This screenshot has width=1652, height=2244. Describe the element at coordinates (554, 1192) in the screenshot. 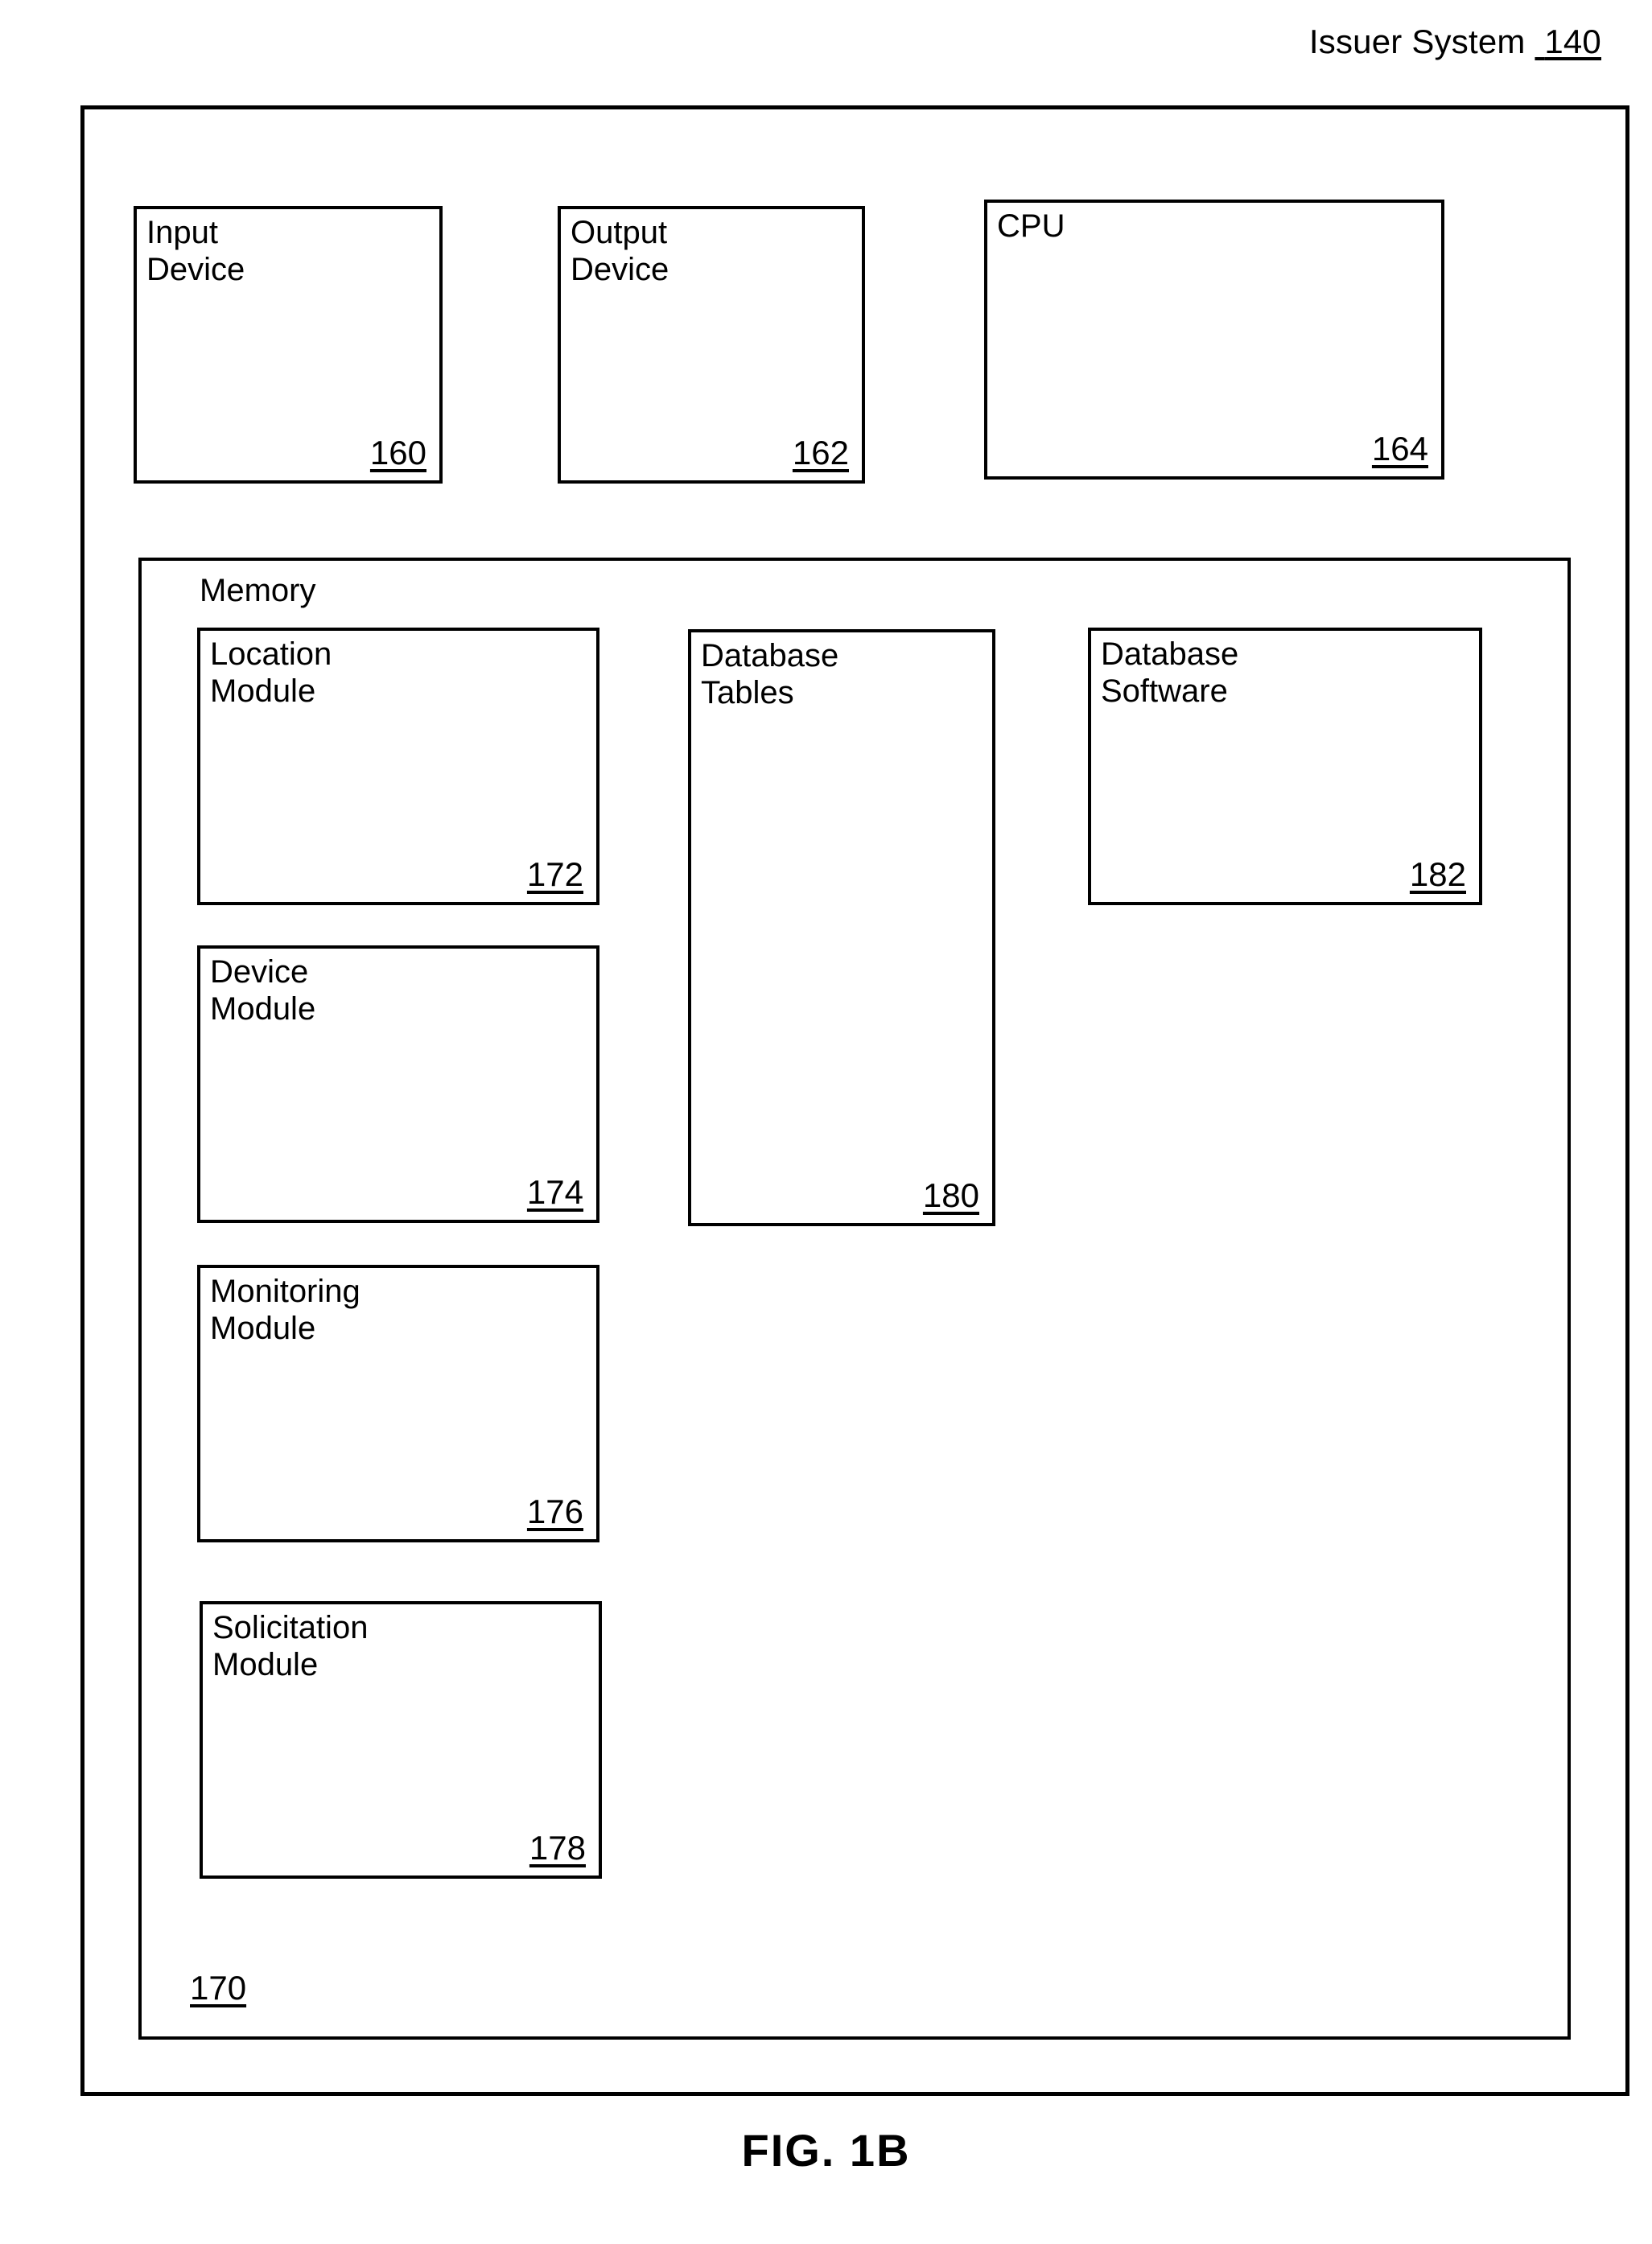

I see `device-module-reference-number: 174` at that location.